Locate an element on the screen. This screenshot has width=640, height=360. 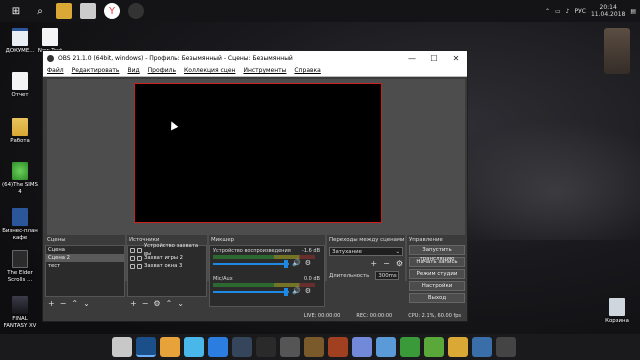
add-transition-button: + is located at coordinates (373, 263).